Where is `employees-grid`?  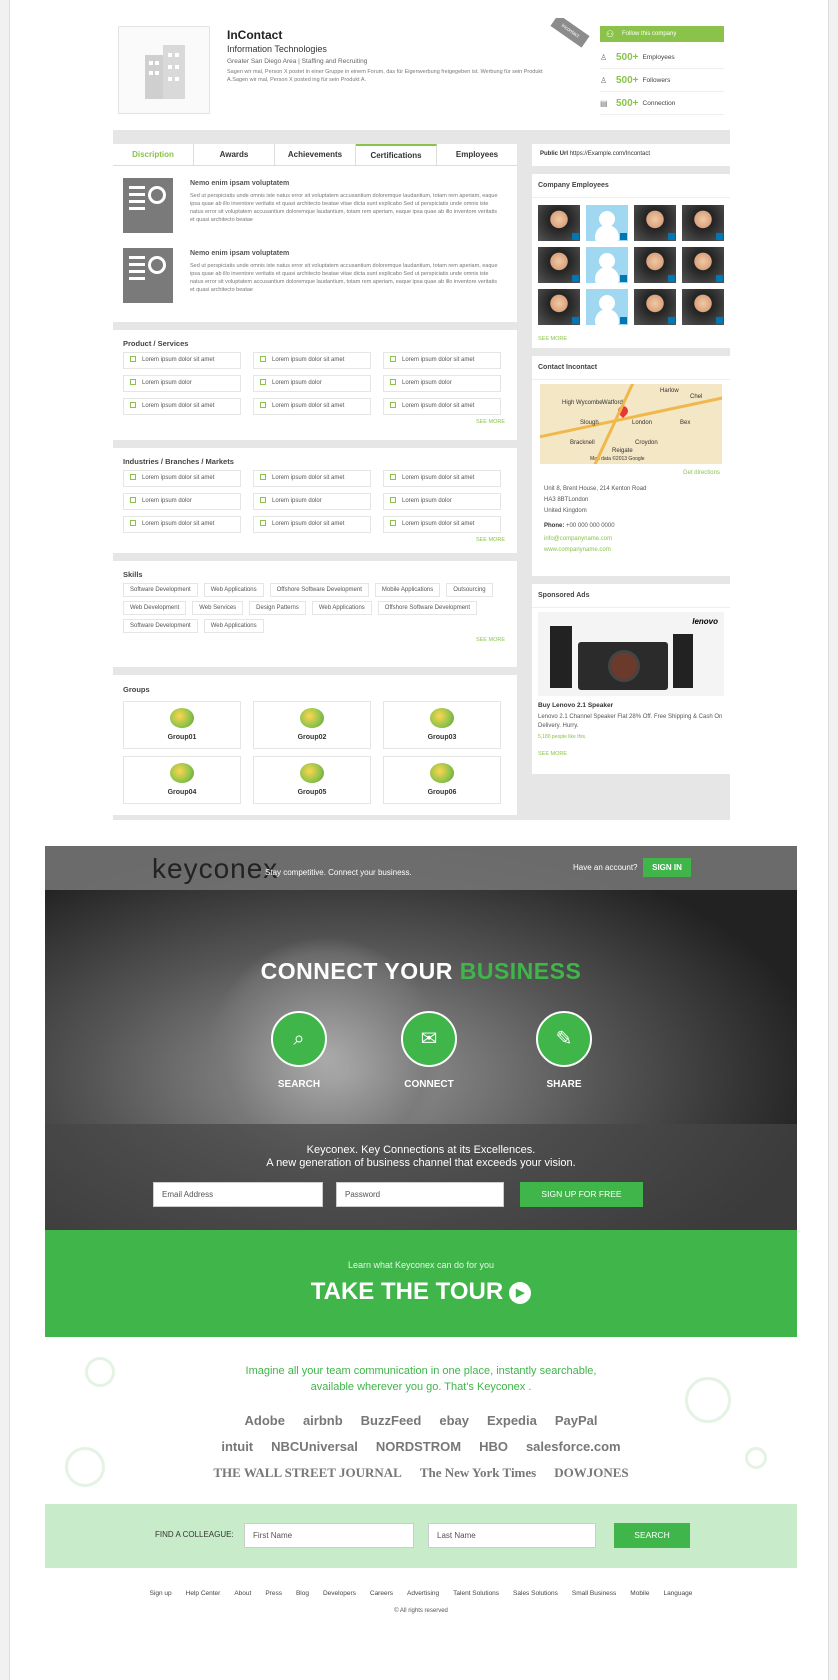
employees-grid is located at coordinates (631, 265).